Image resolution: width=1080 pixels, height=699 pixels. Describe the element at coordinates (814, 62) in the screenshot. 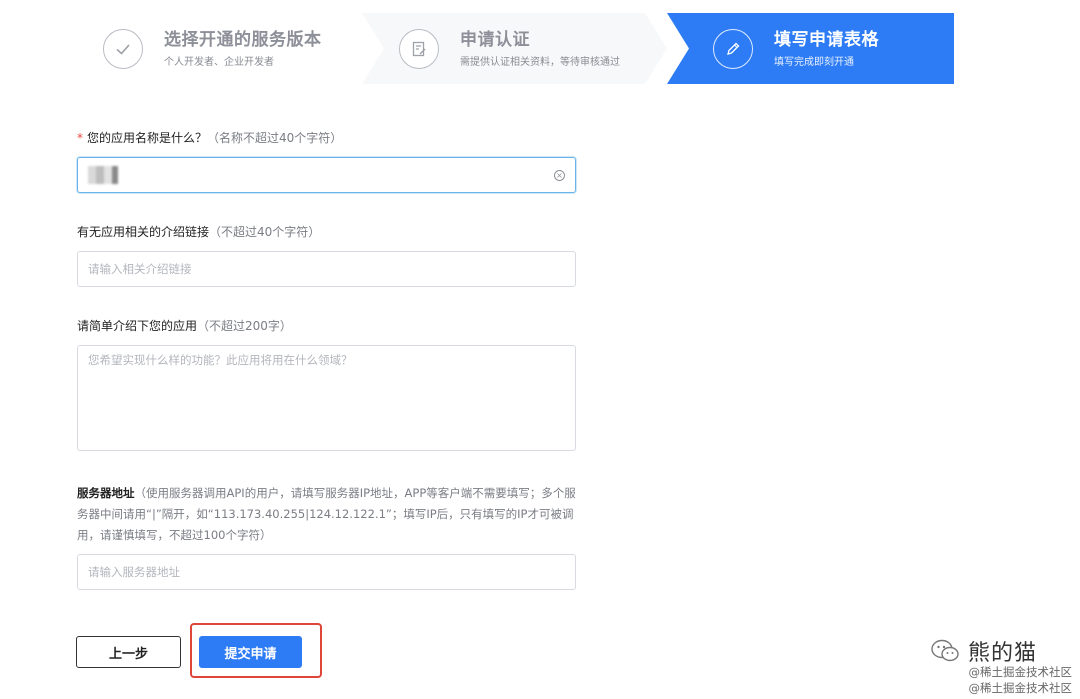

I see `step-subtitle: 填写完成即刻开通` at that location.